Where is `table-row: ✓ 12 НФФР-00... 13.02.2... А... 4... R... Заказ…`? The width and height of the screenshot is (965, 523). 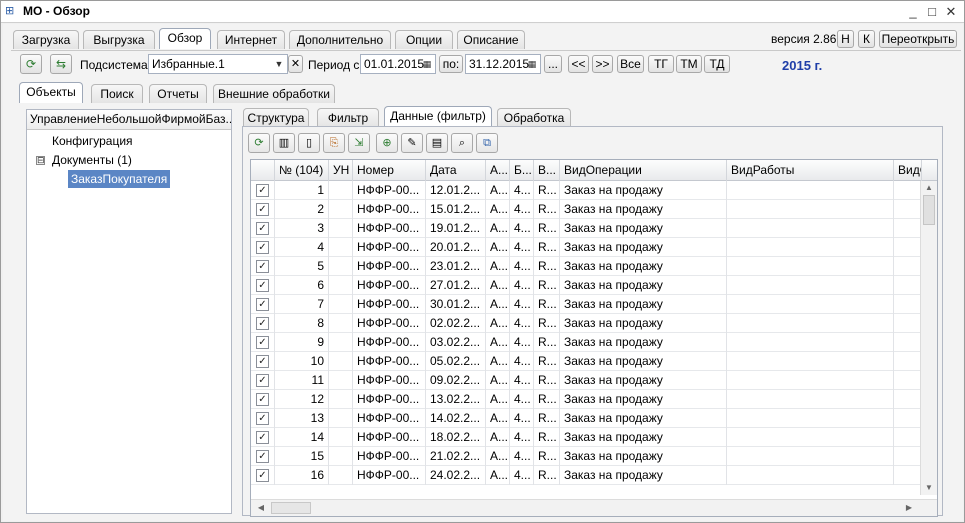
table-row: ✓ 12 НФФР-00... 13.02.2... А... 4... R... Заказ… is located at coordinates (586, 399).